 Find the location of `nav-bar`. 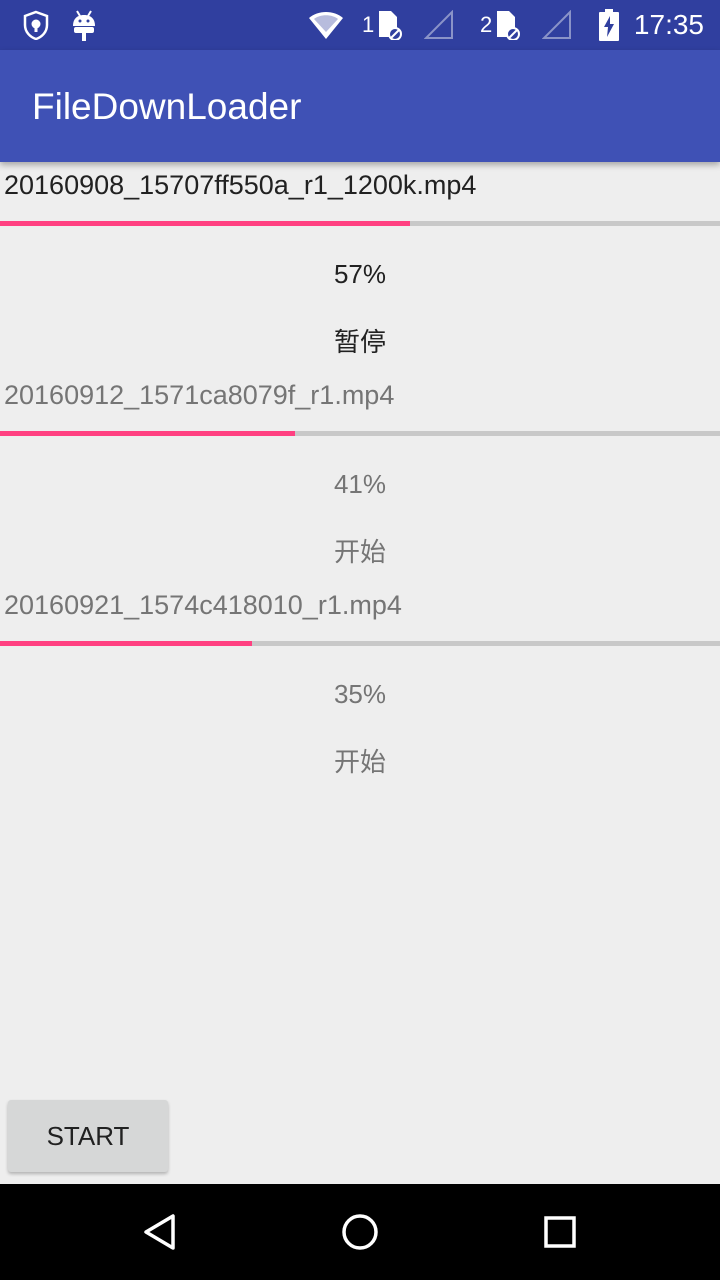

nav-bar is located at coordinates (360, 1232).